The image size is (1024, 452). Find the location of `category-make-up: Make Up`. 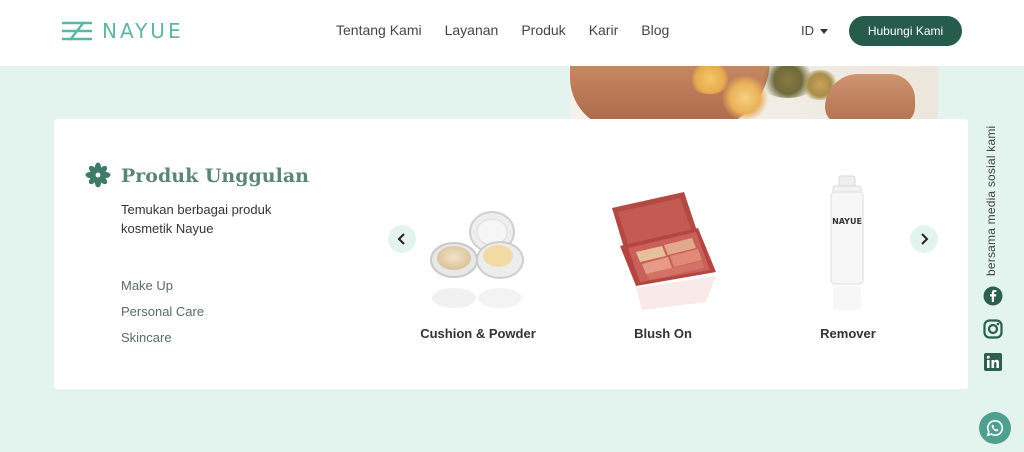

category-make-up: Make Up is located at coordinates (147, 285).